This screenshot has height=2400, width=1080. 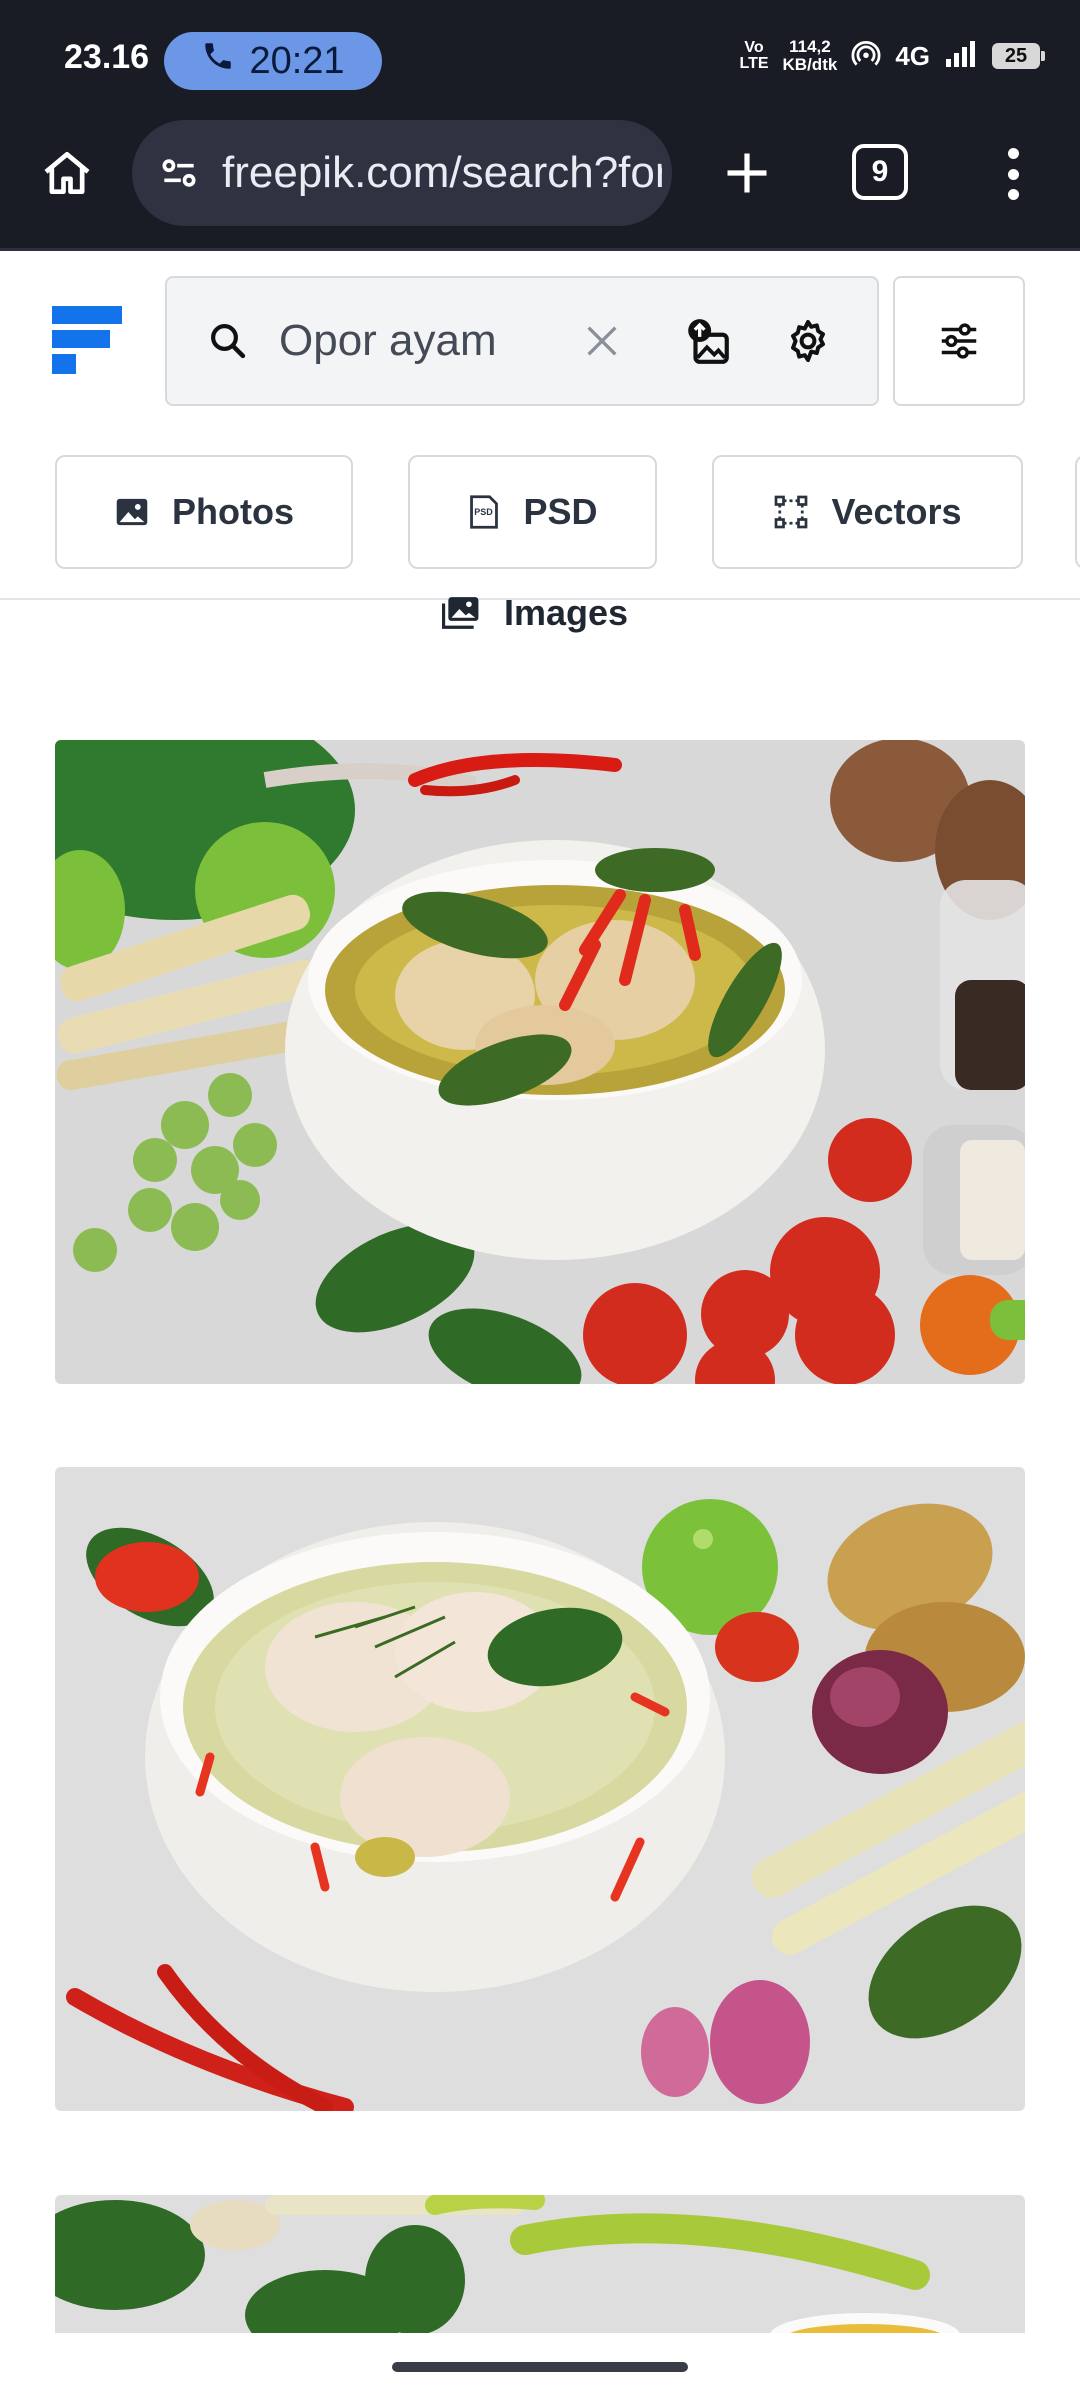 I want to click on vectors-icon, so click(x=791, y=512).